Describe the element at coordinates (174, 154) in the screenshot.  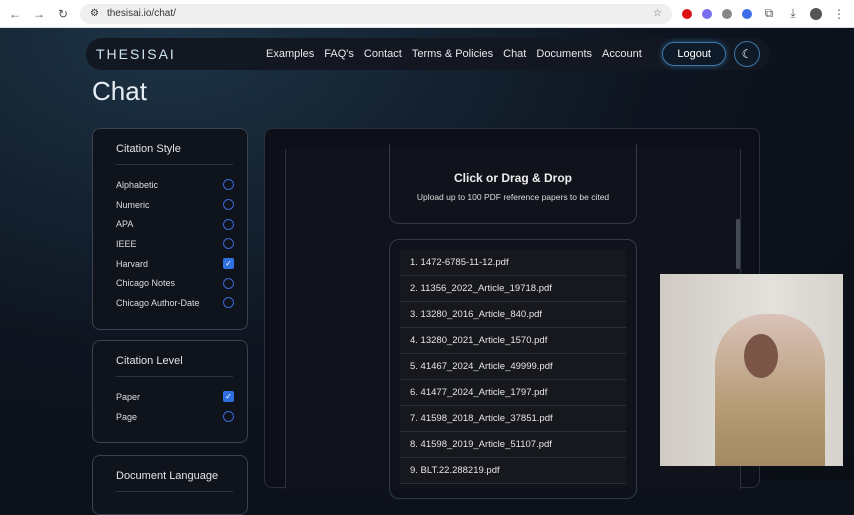
I see `citation-style-title: Citation Style` at that location.